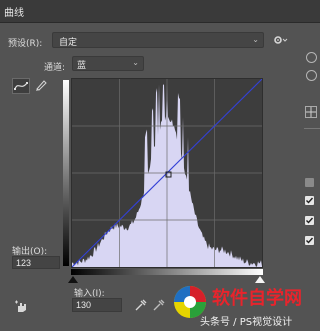  What do you see at coordinates (309, 182) in the screenshot?
I see `right-panel-checkbox-disabled` at bounding box center [309, 182].